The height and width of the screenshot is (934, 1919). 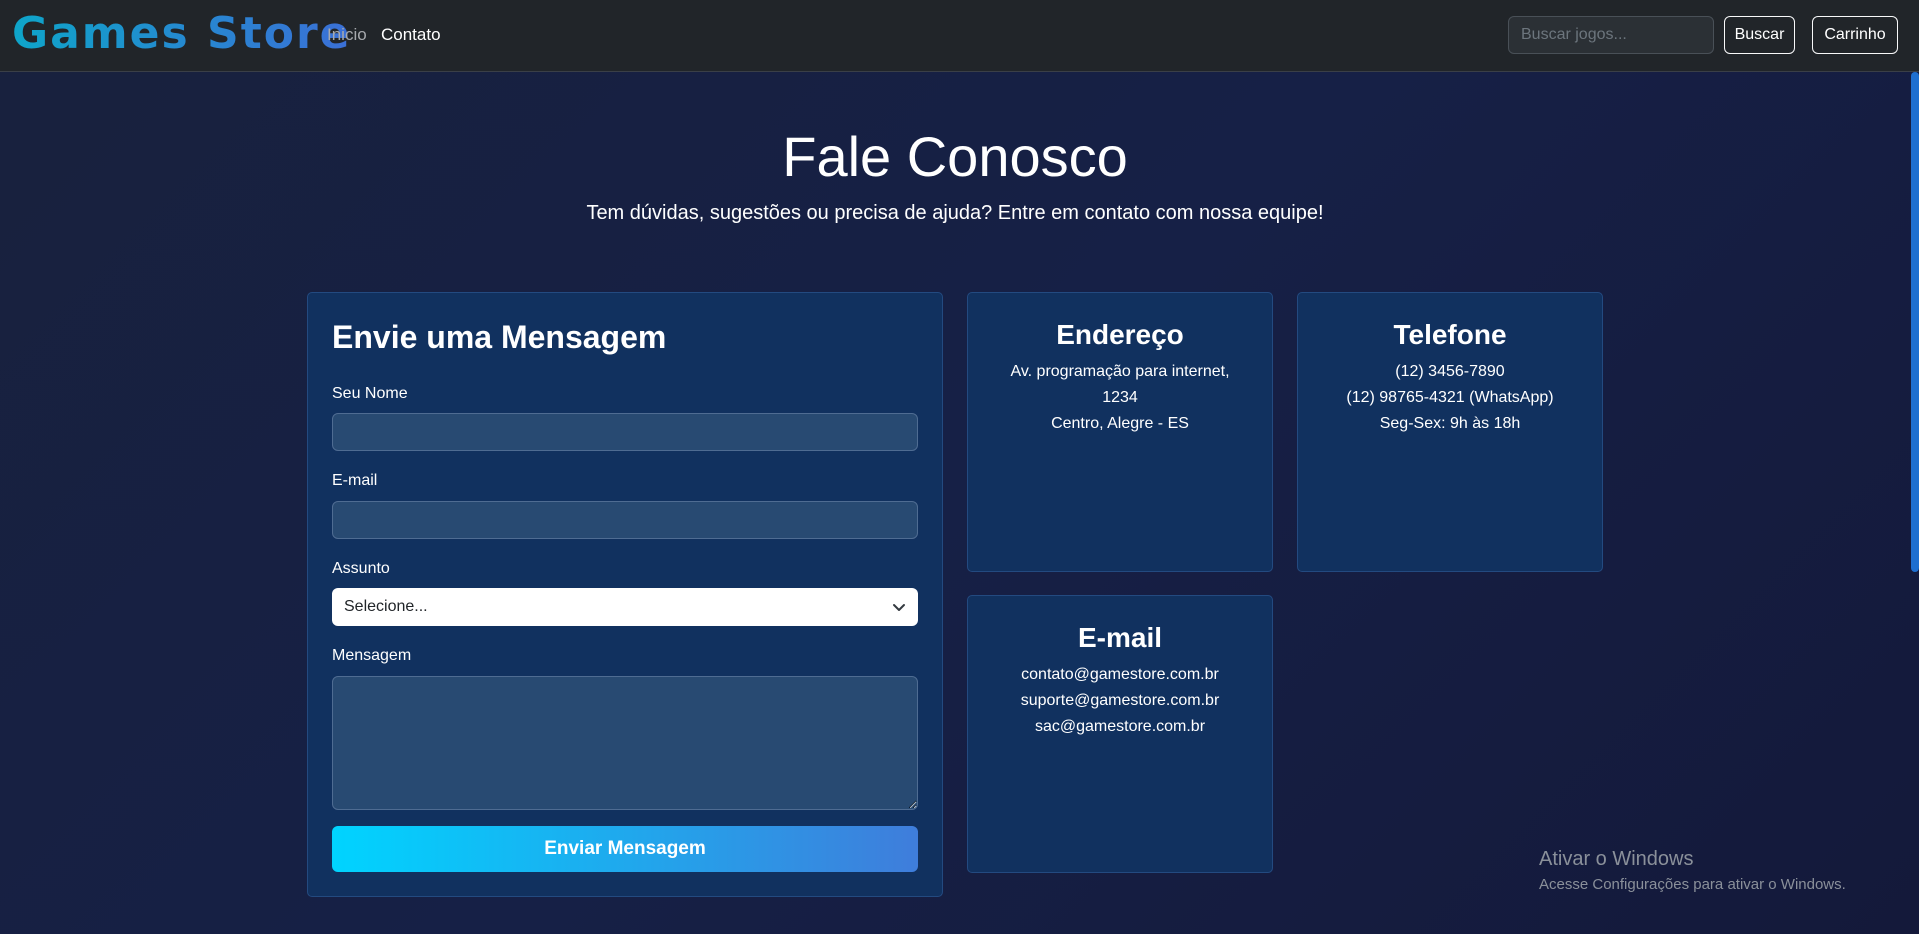 What do you see at coordinates (1120, 701) in the screenshot?
I see `email-address: suporte@gamestore.com.br` at bounding box center [1120, 701].